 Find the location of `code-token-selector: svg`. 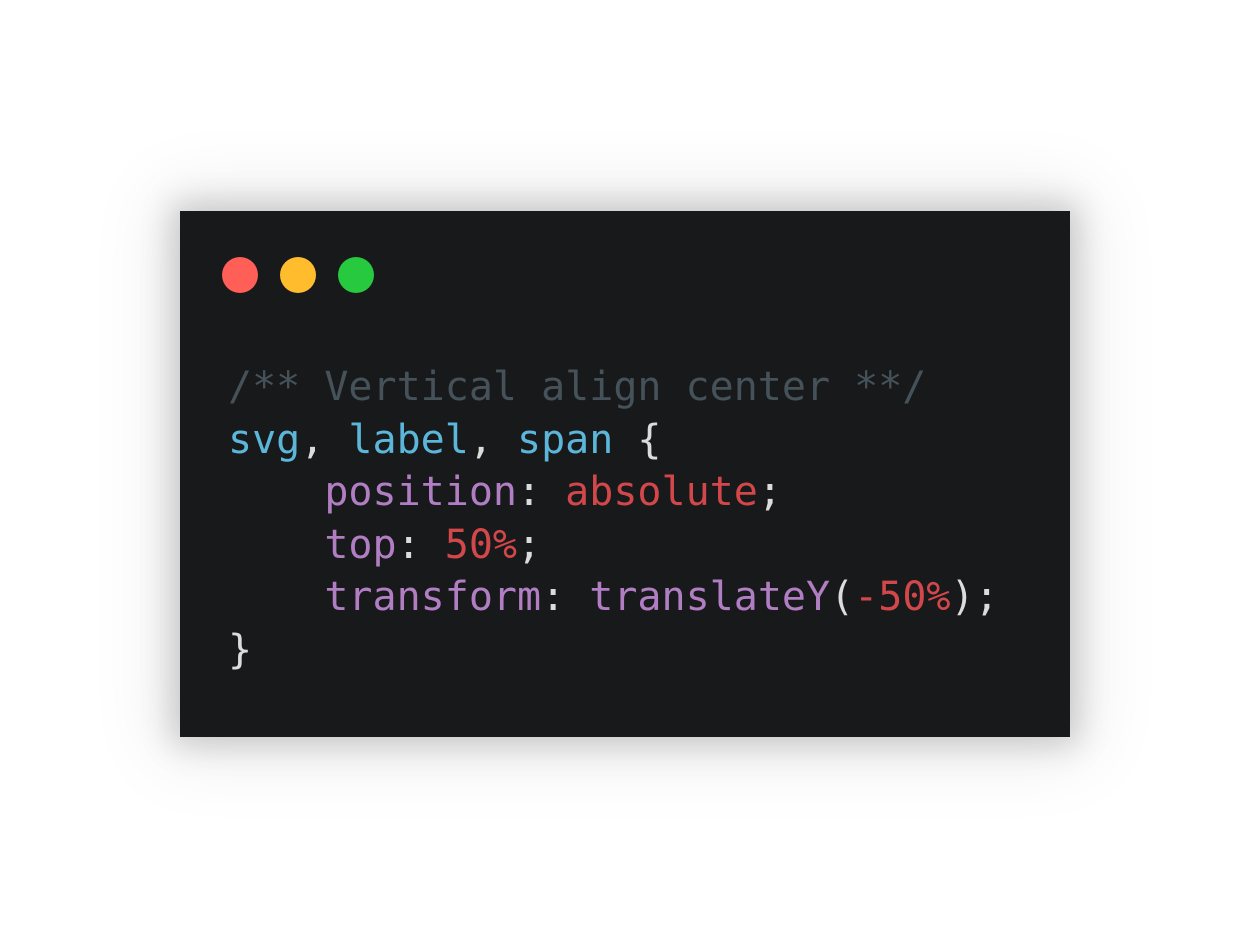

code-token-selector: svg is located at coordinates (264, 439).